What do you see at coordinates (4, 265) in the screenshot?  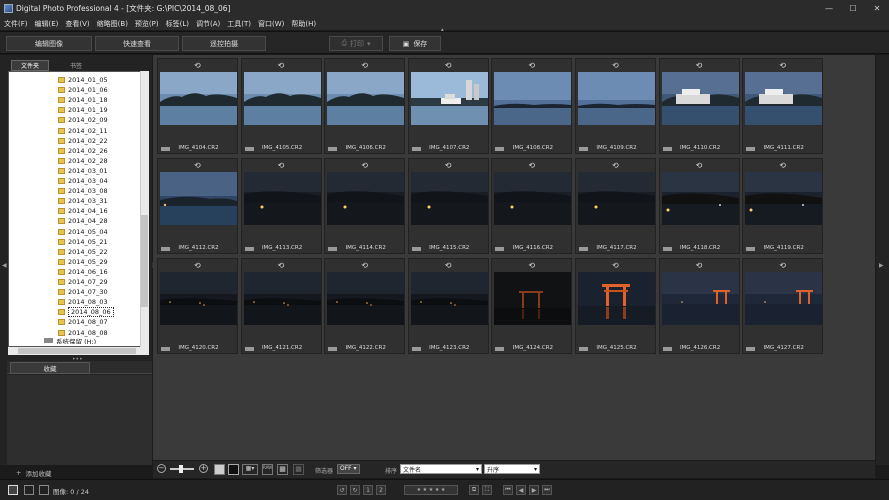 I see `collapse-left-arrow-icon: ◀` at bounding box center [4, 265].